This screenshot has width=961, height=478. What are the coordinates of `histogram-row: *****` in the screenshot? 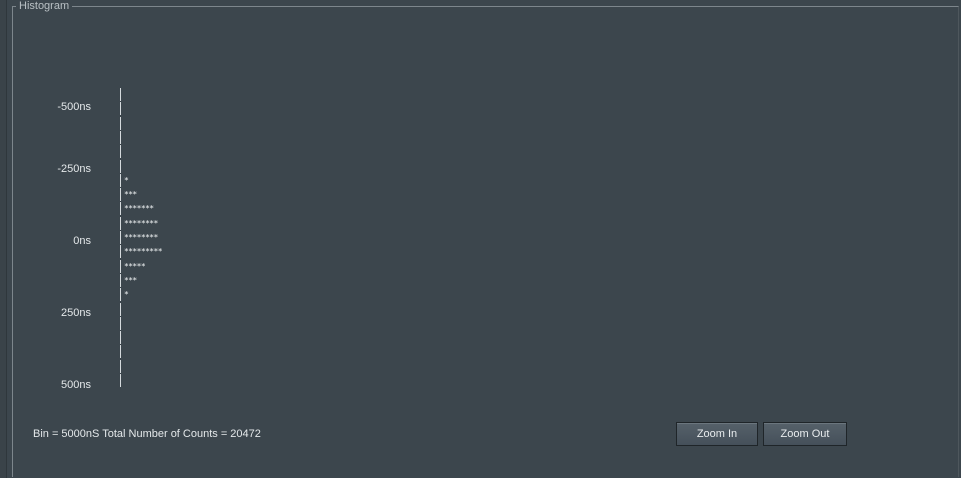 It's located at (133, 266).